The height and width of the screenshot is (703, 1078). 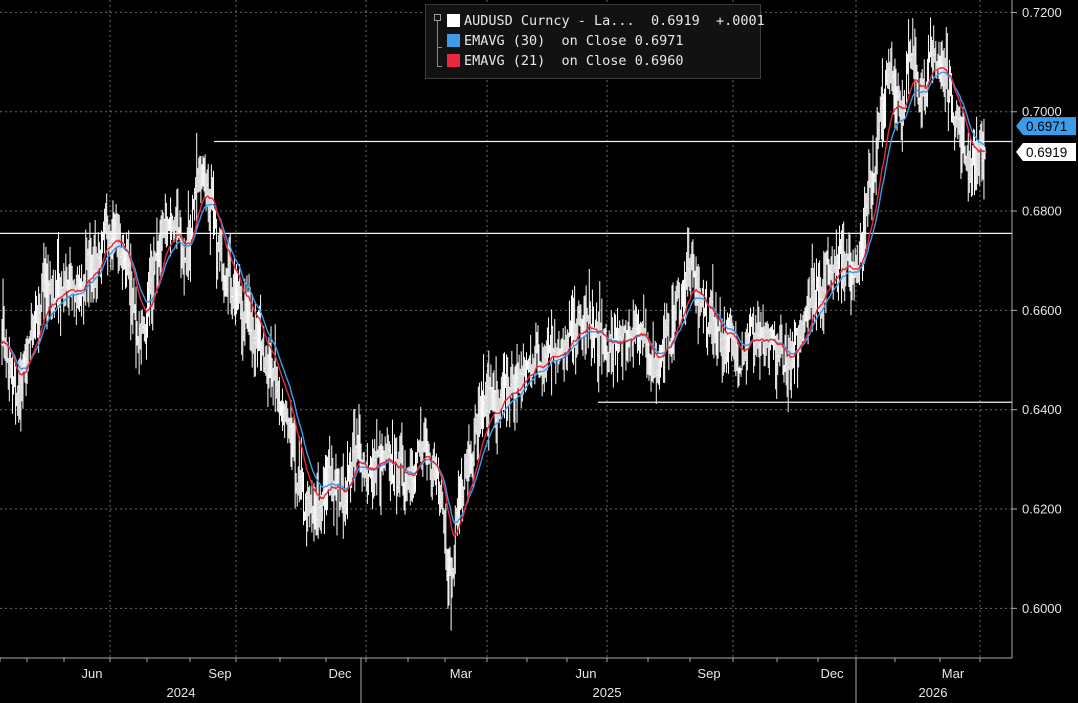 I want to click on legend-swatch-price, so click(x=453, y=20).